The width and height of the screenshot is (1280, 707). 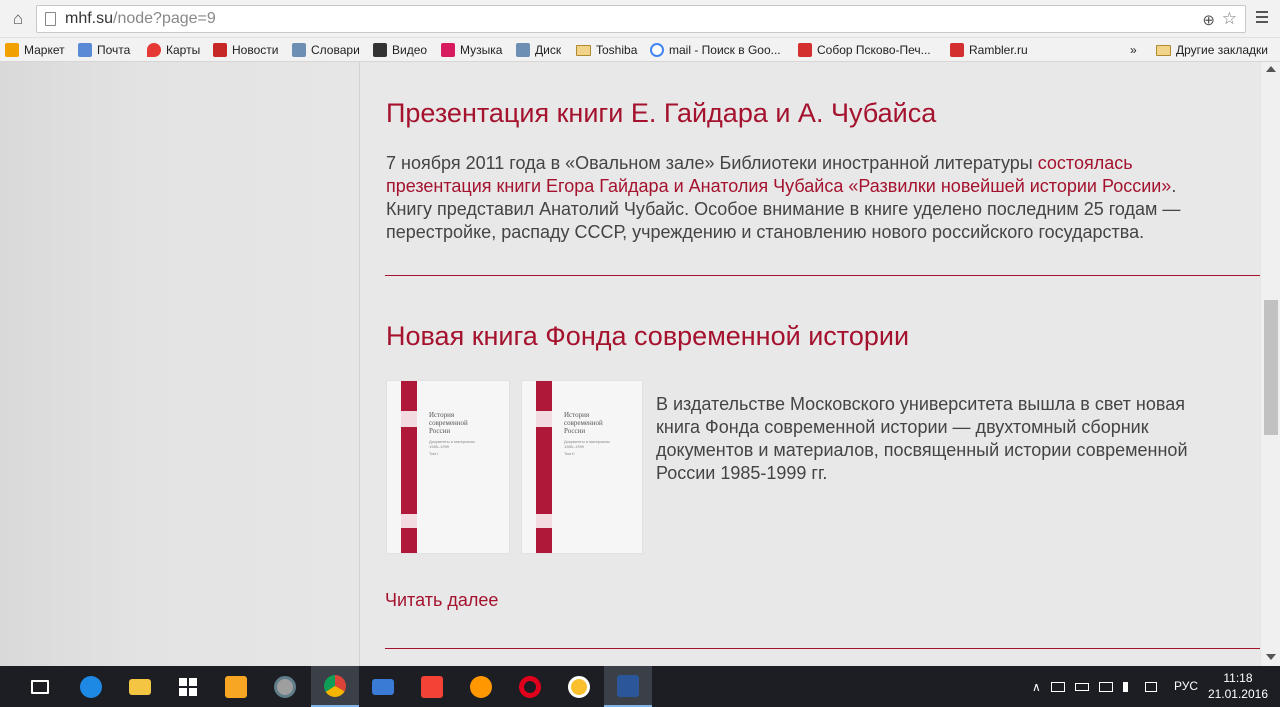 I want to click on book-volume: Том II, so click(x=569, y=453).